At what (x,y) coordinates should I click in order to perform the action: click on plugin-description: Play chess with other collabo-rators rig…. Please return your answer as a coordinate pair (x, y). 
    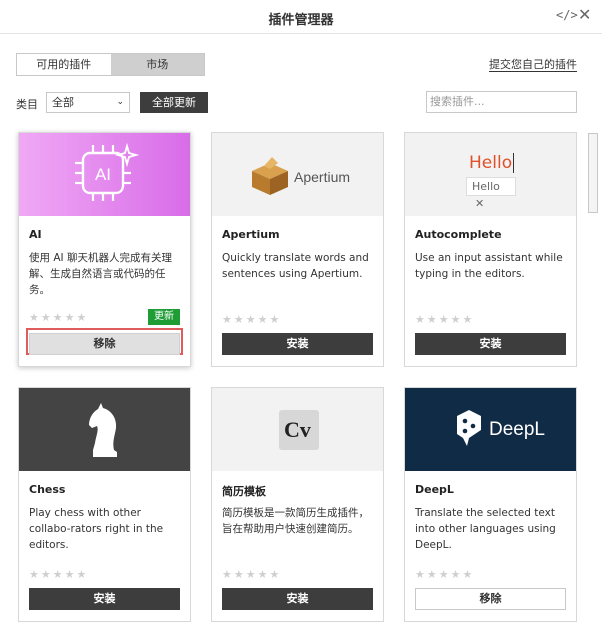
    Looking at the image, I should click on (96, 529).